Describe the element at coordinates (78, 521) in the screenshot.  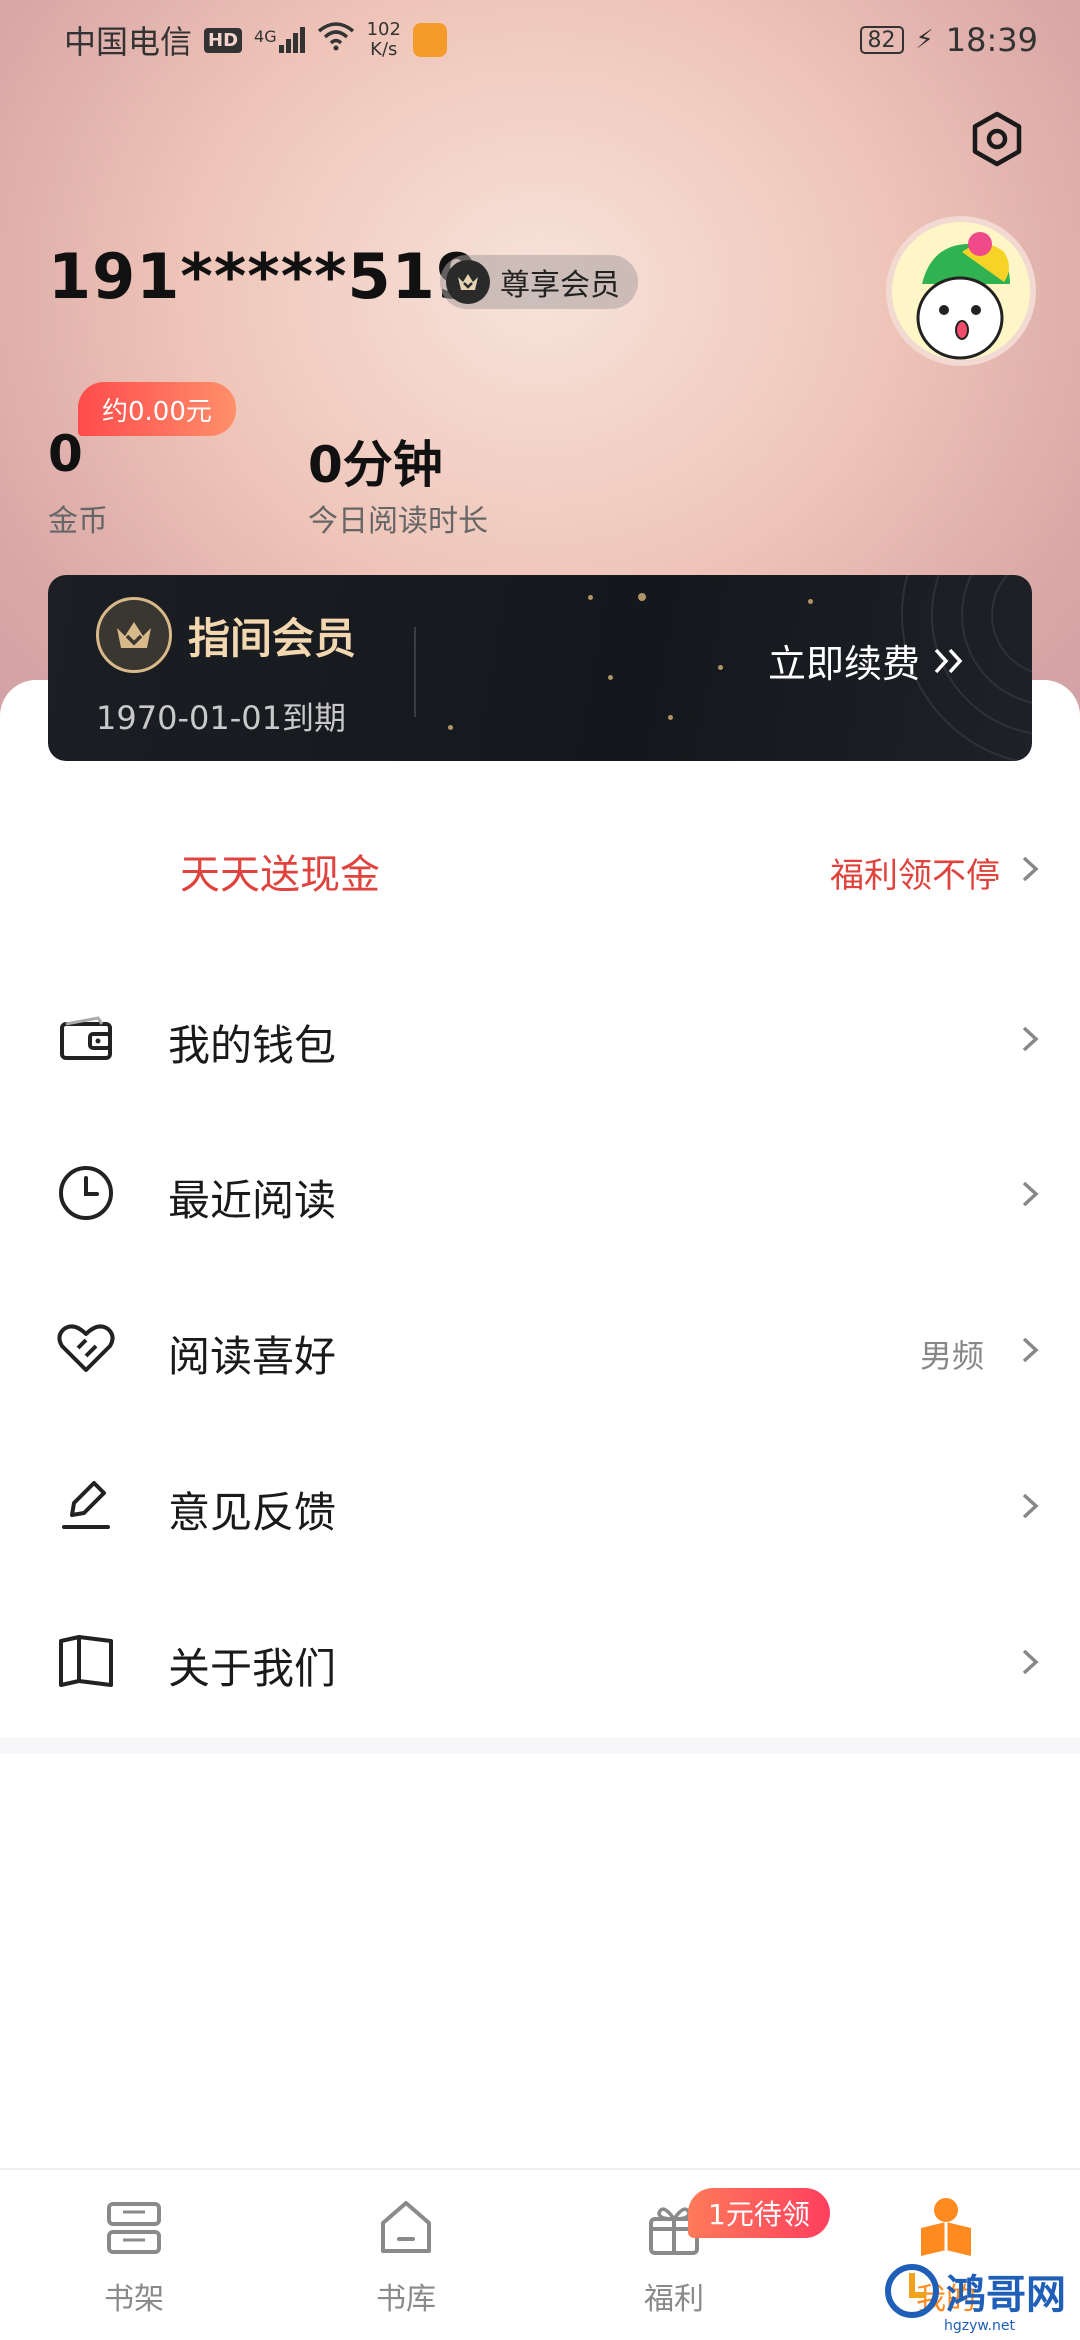
I see `coins-label: 金币` at that location.